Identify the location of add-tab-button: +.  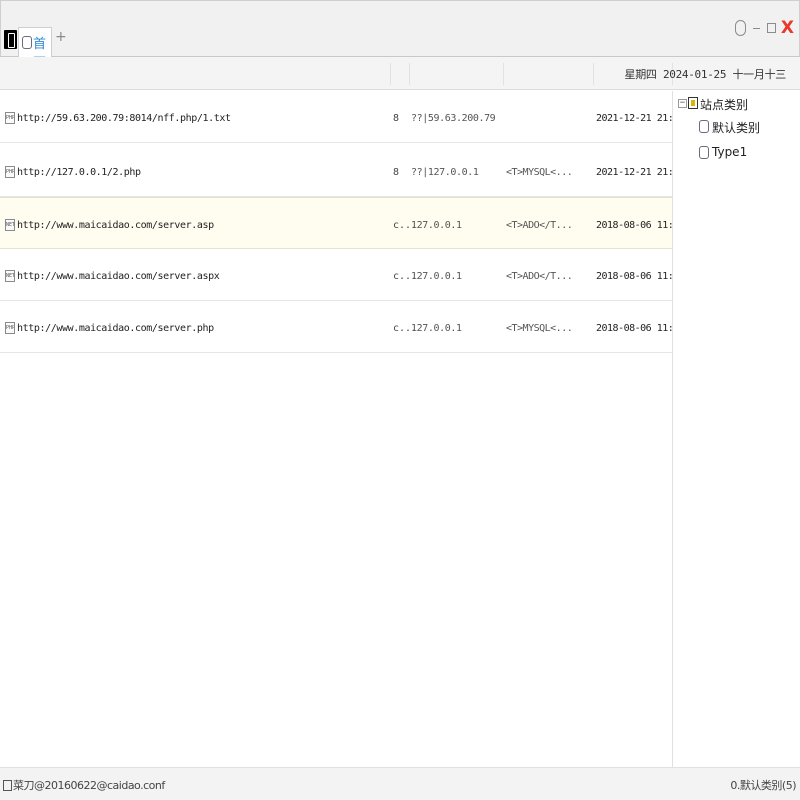
(61, 37).